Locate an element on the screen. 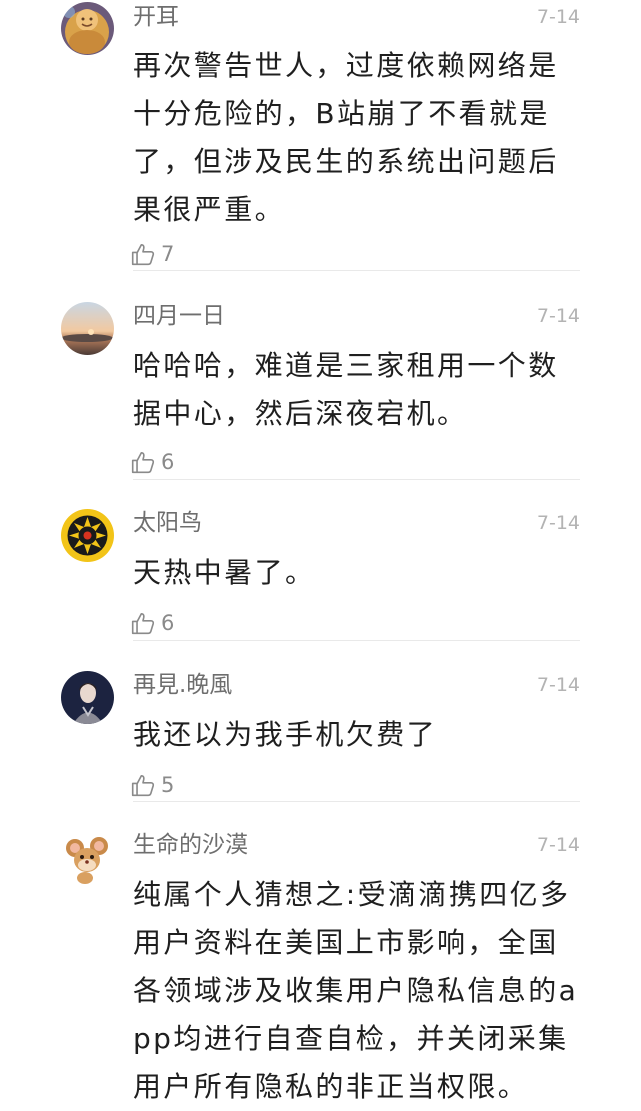 This screenshot has height=1111, width=641. buddha-avatar-icon is located at coordinates (87, 28).